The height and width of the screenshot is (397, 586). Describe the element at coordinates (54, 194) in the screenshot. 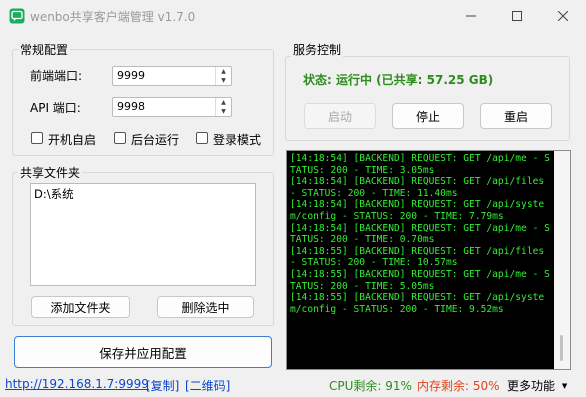

I see `list-item: D:\系统` at that location.